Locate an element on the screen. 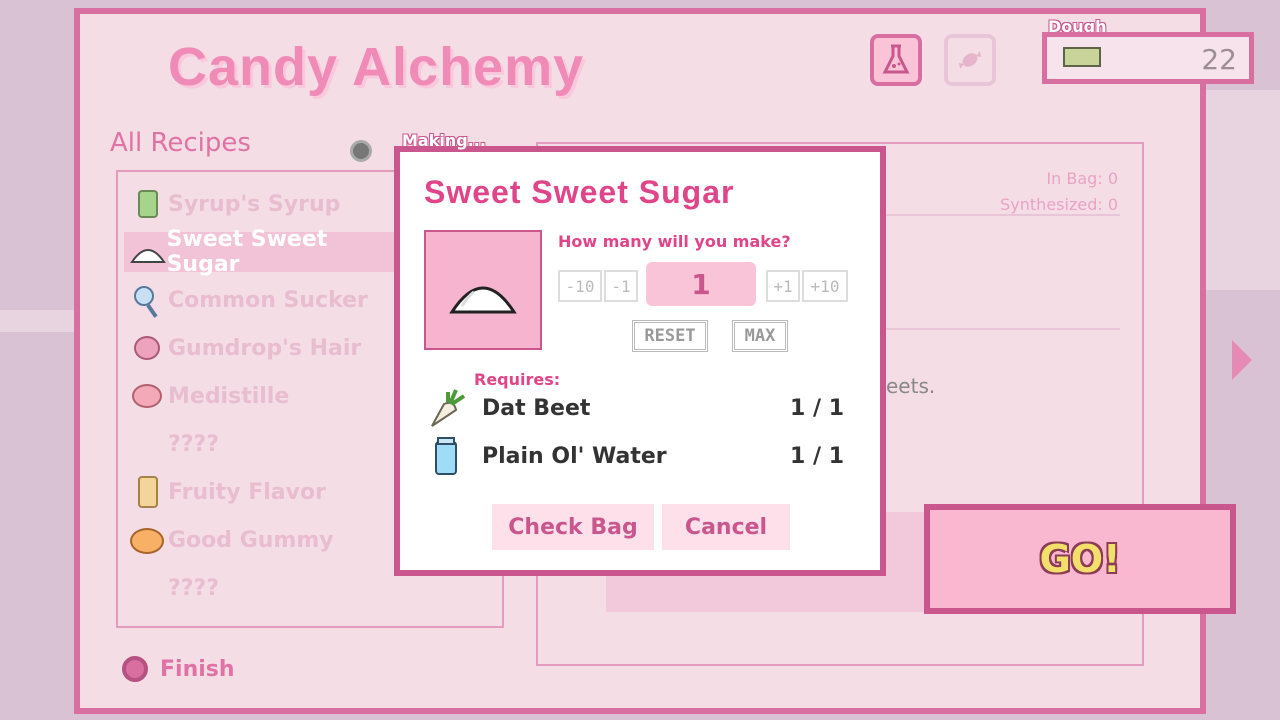  pink-candy-icon is located at coordinates (146, 396).